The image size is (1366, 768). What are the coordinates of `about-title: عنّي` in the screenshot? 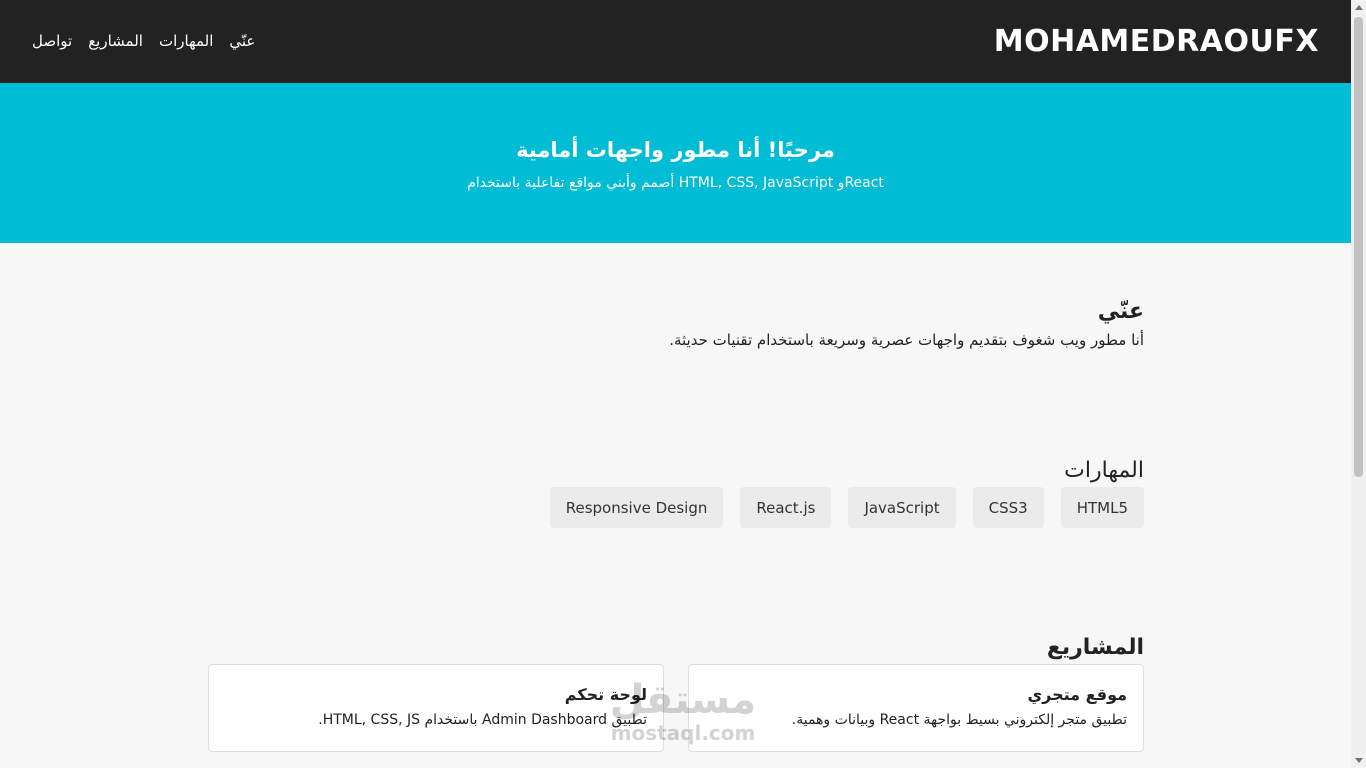 It's located at (1120, 311).